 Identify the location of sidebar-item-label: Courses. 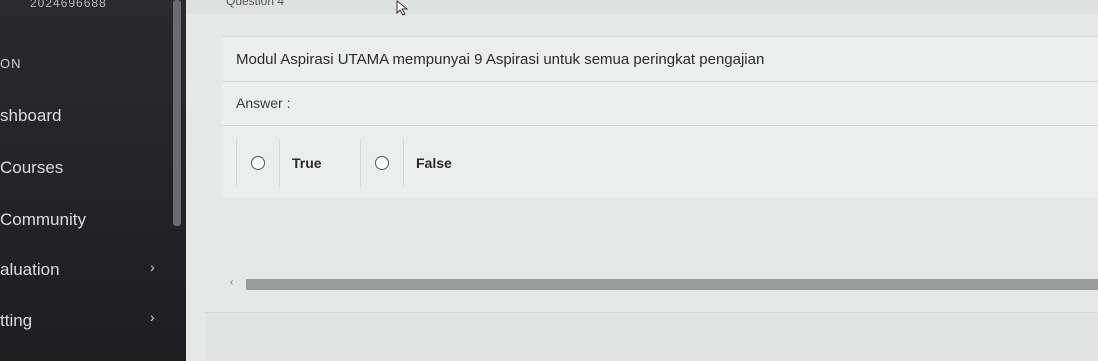
(32, 167).